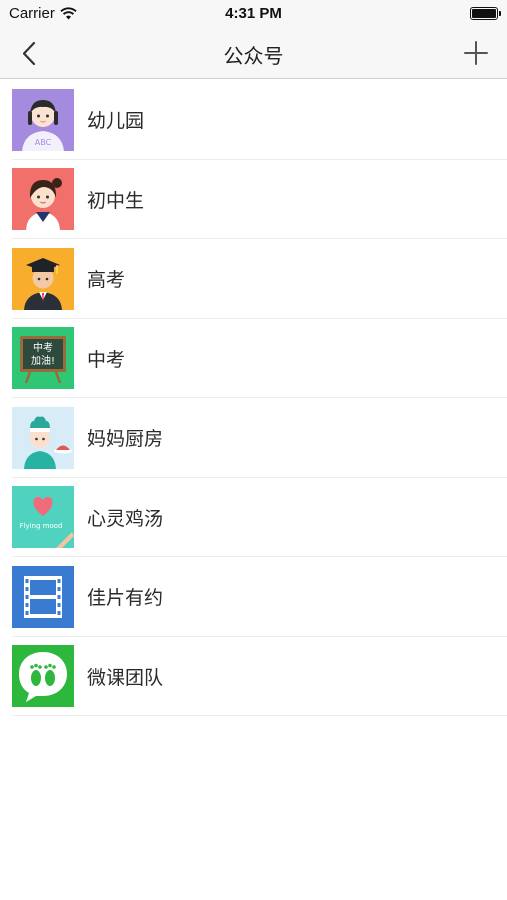 The height and width of the screenshot is (900, 507). What do you see at coordinates (43, 437) in the screenshot?
I see `chef-avatar` at bounding box center [43, 437].